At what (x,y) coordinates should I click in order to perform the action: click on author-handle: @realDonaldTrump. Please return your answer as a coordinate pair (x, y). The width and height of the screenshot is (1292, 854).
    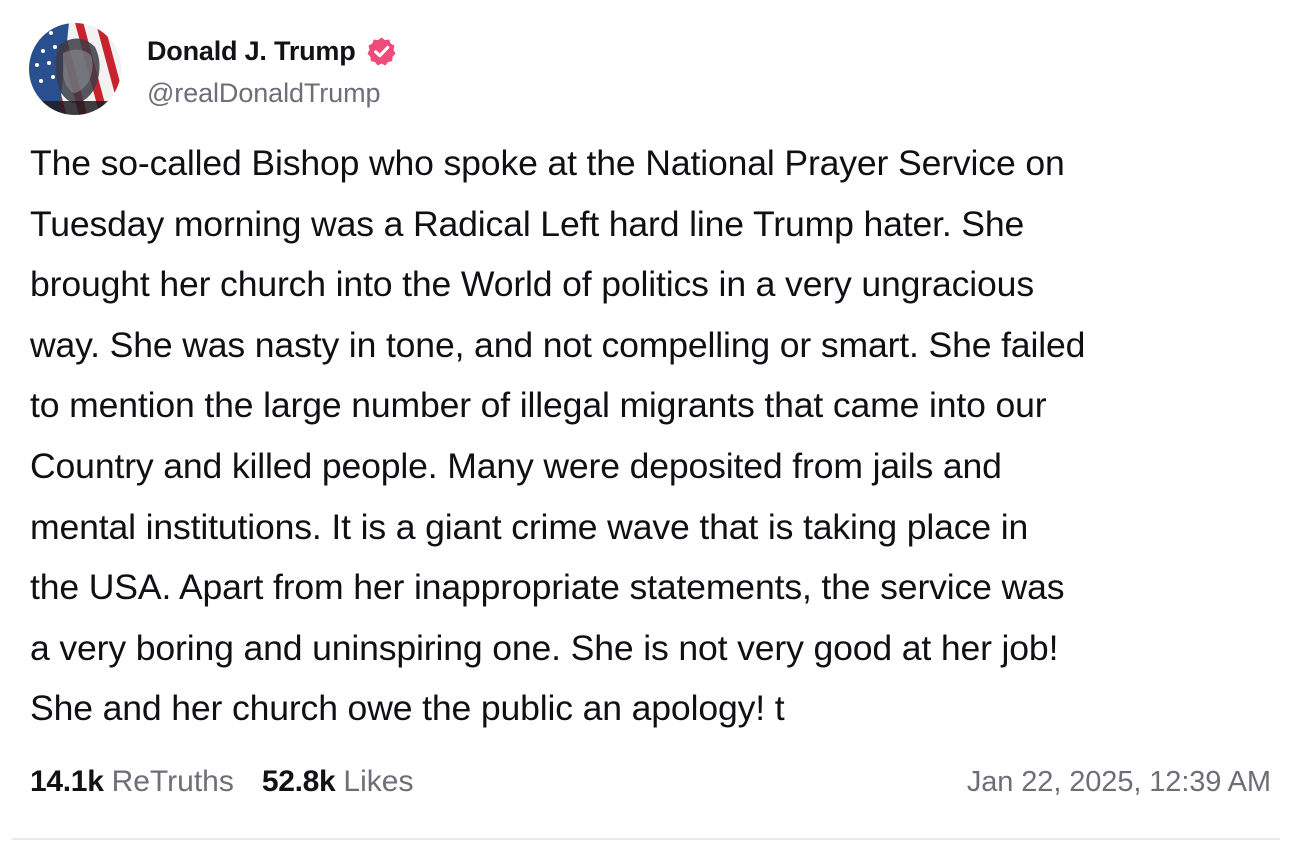
    Looking at the image, I should click on (272, 93).